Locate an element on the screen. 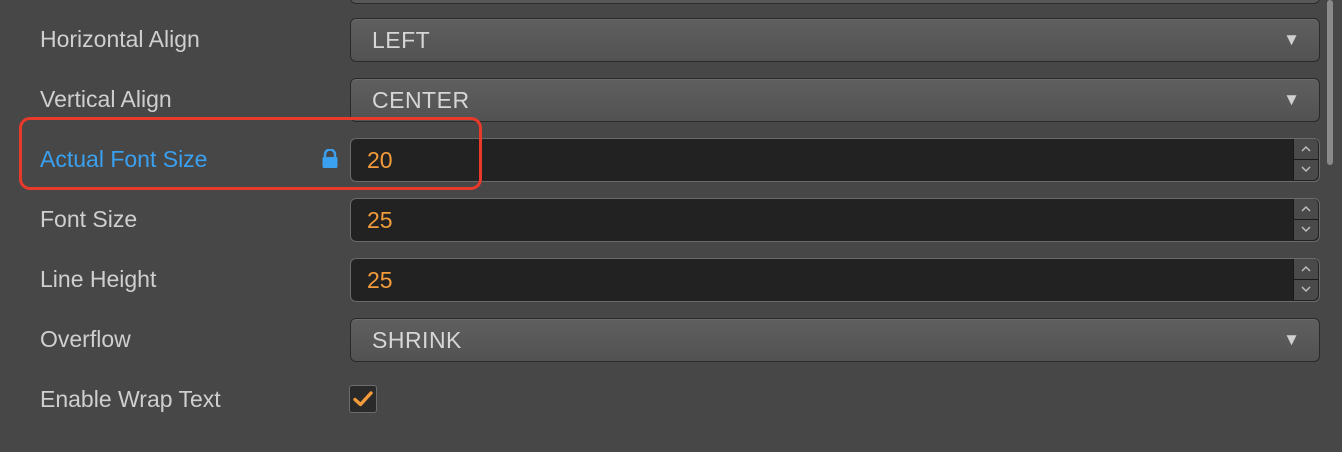 The width and height of the screenshot is (1342, 452). font-size-label: Font Size is located at coordinates (89, 219).